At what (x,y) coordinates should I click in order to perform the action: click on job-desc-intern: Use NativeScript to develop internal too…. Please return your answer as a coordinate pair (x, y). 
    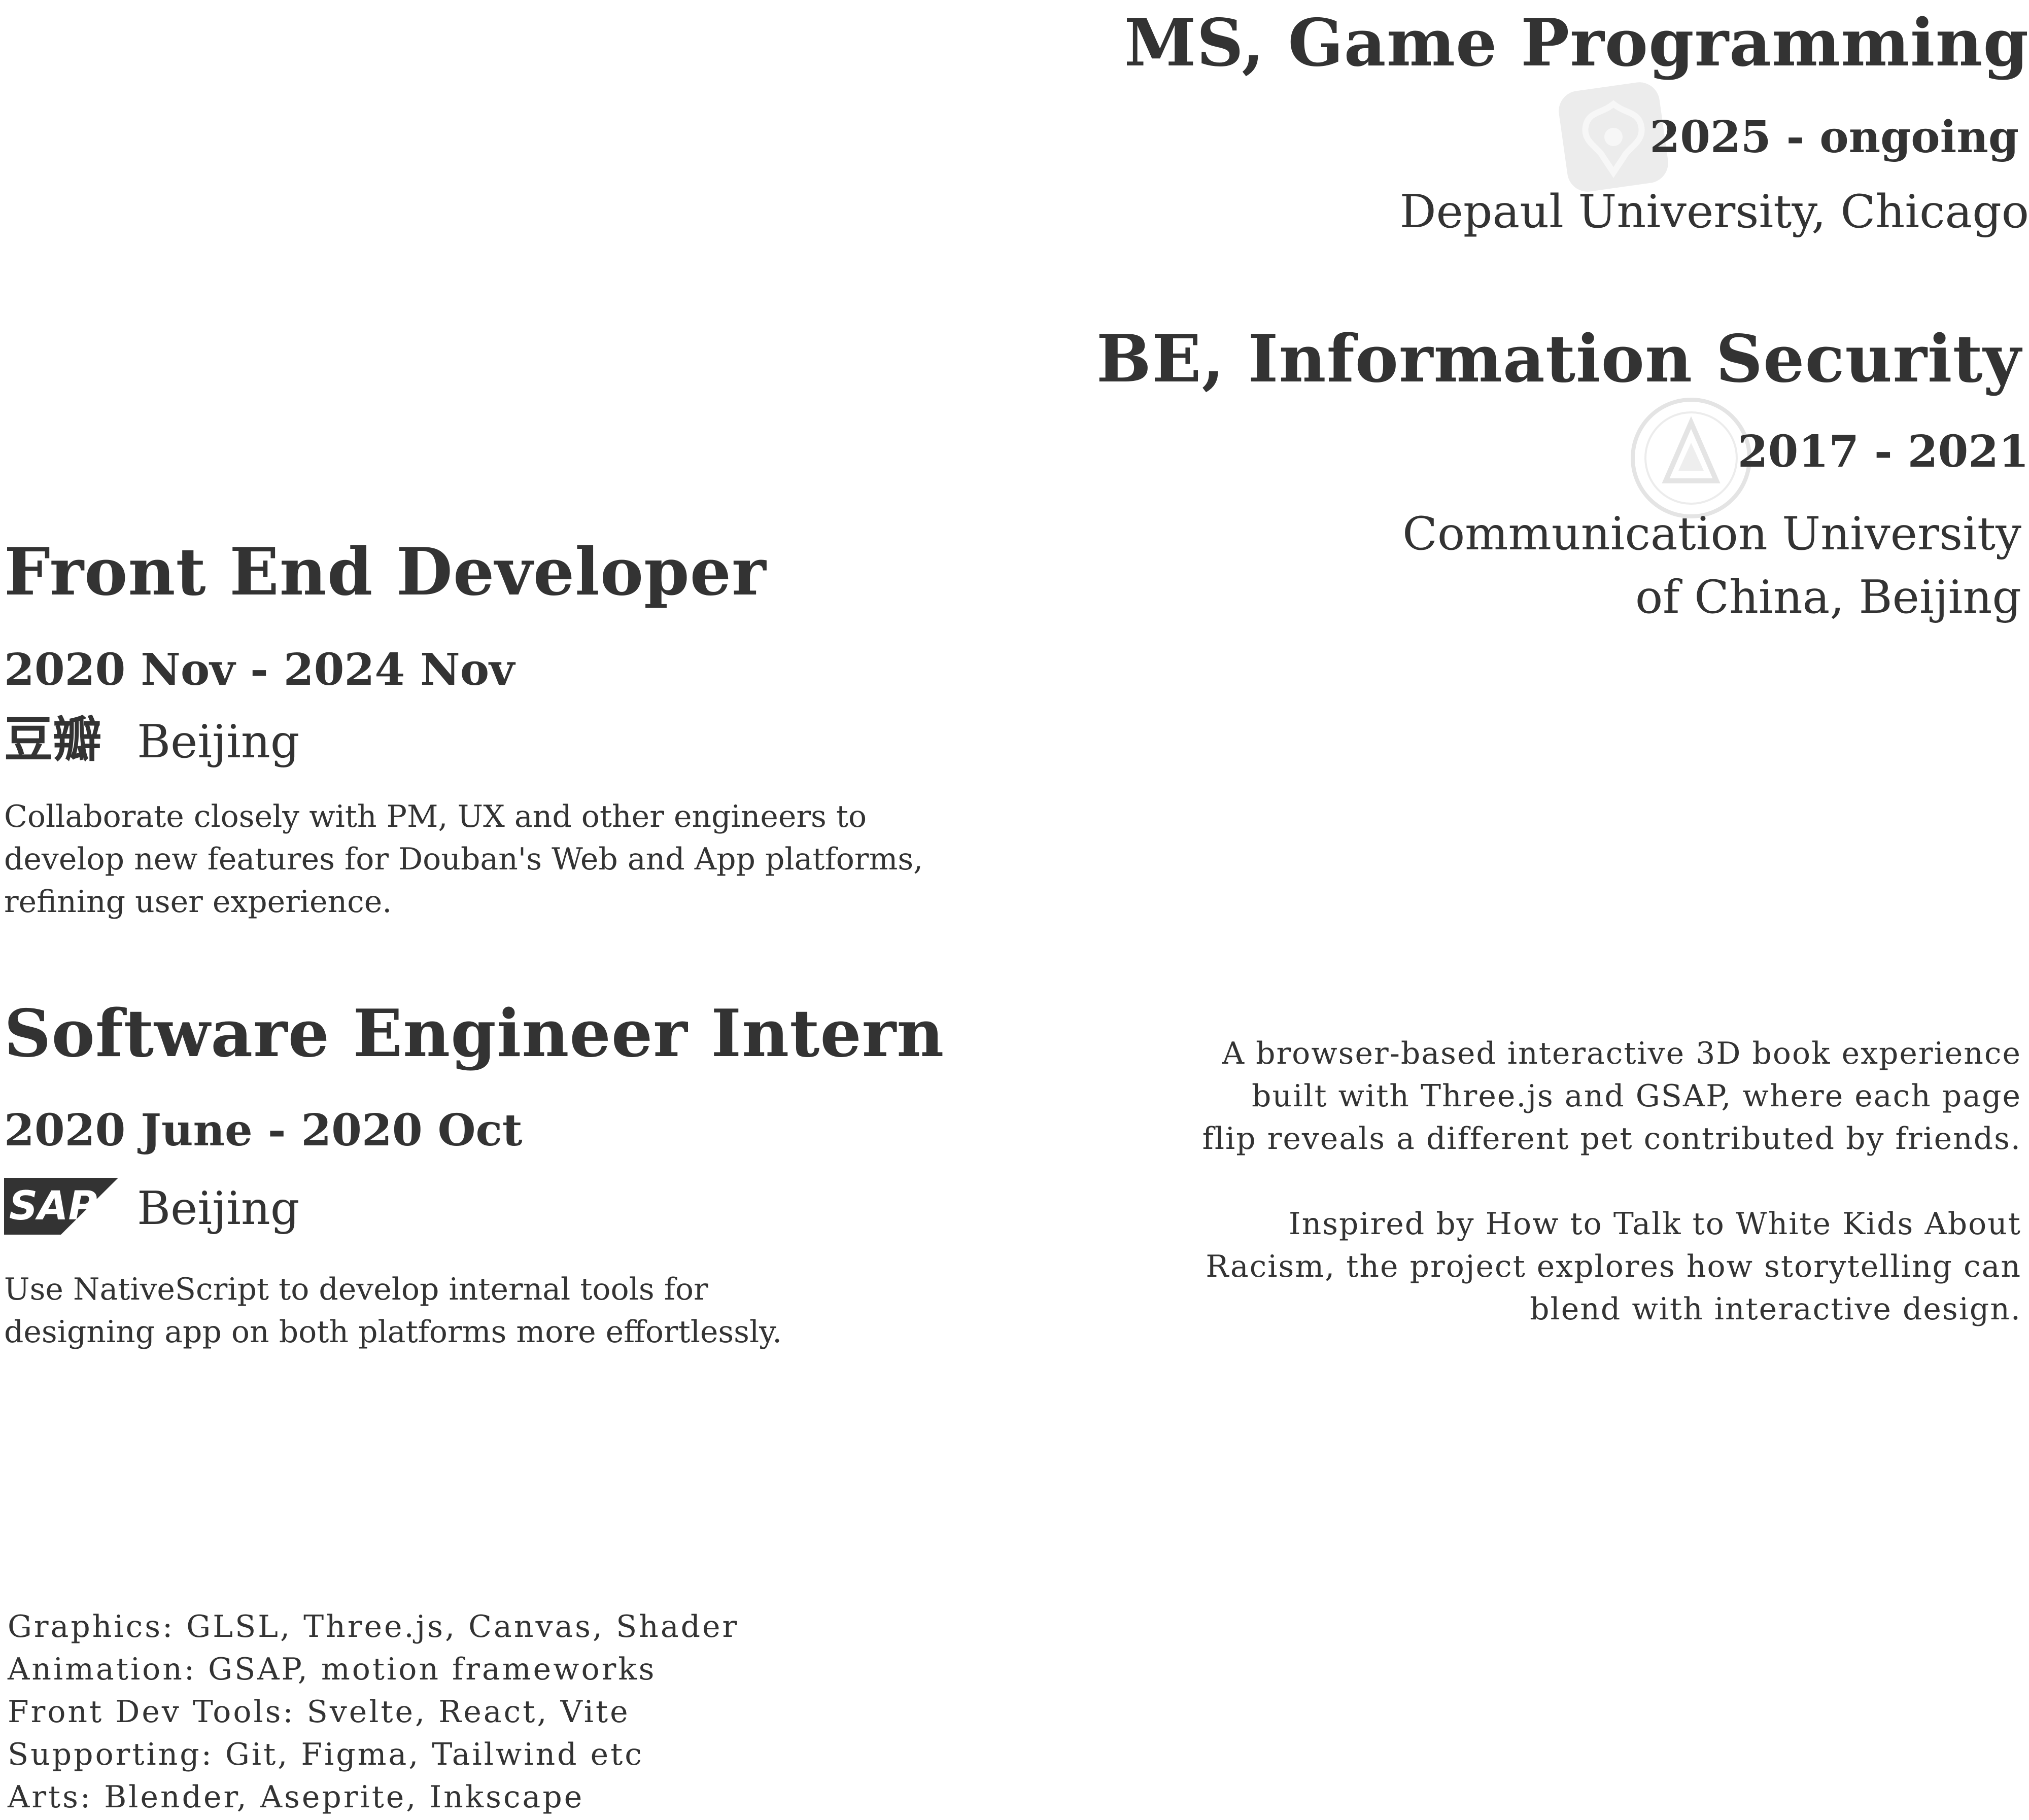
    Looking at the image, I should click on (486, 1311).